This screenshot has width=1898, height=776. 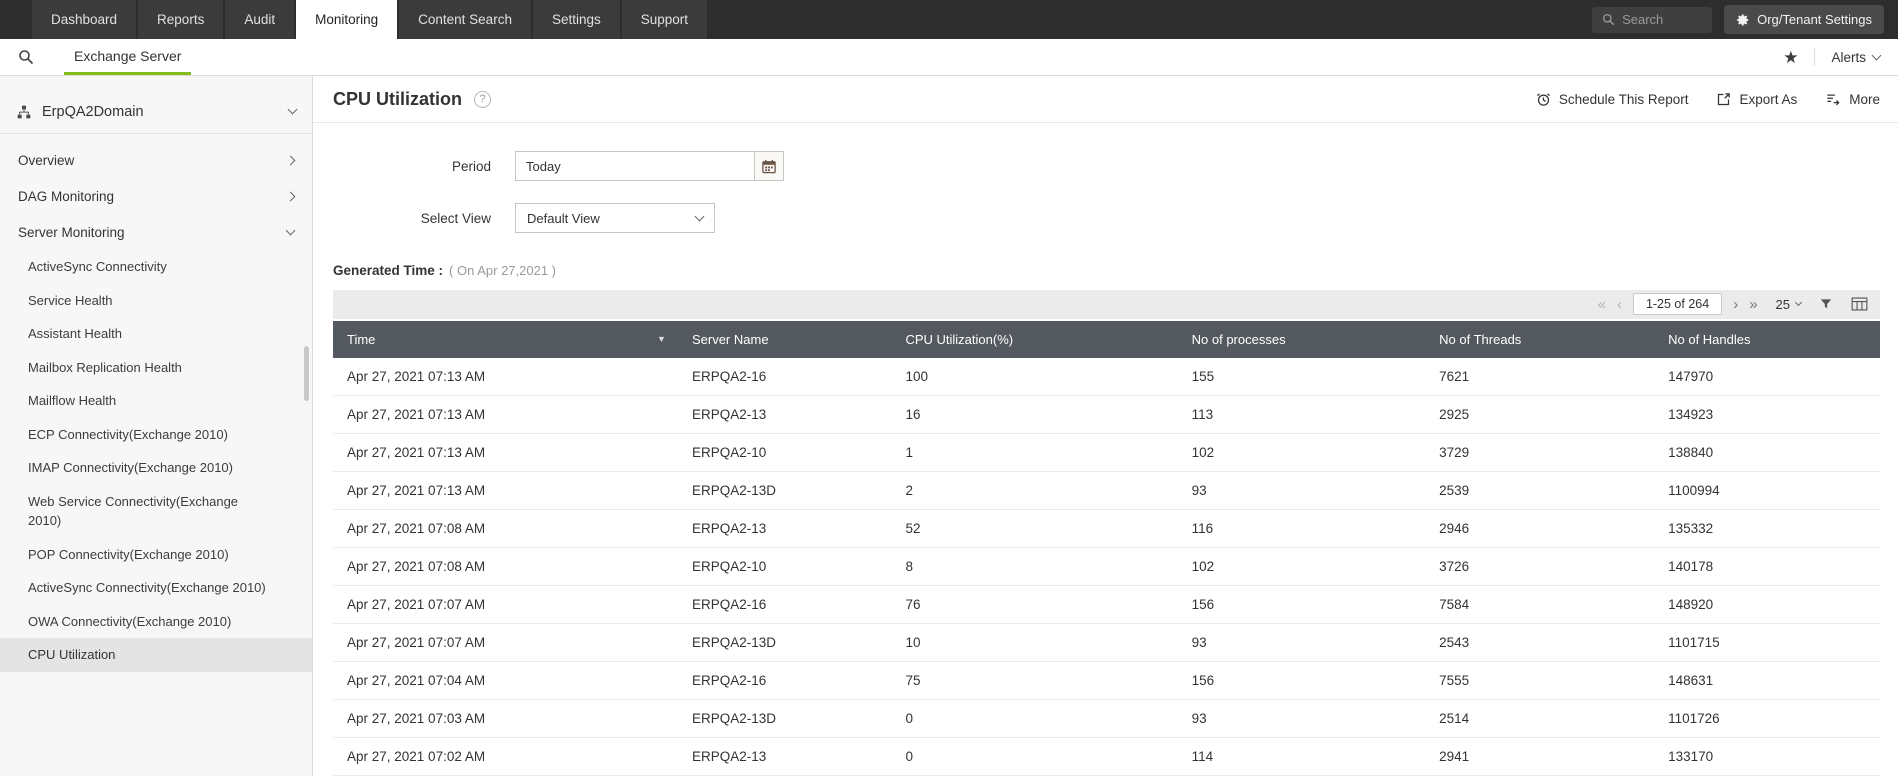 I want to click on period-row: Period, so click(x=1106, y=166).